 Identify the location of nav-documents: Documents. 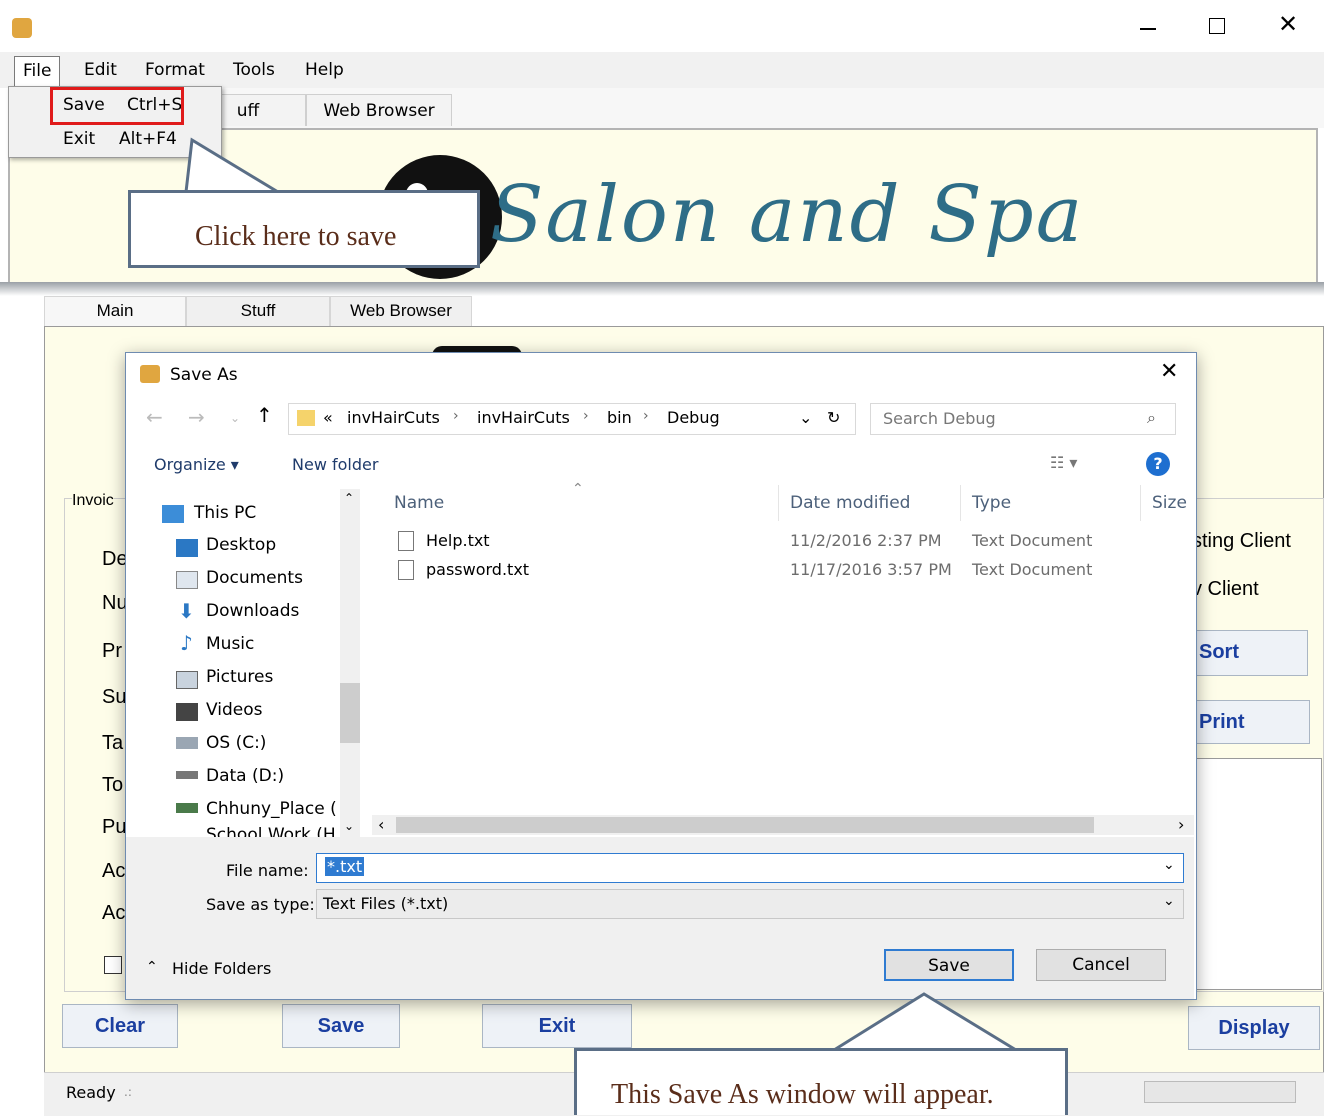
(254, 578).